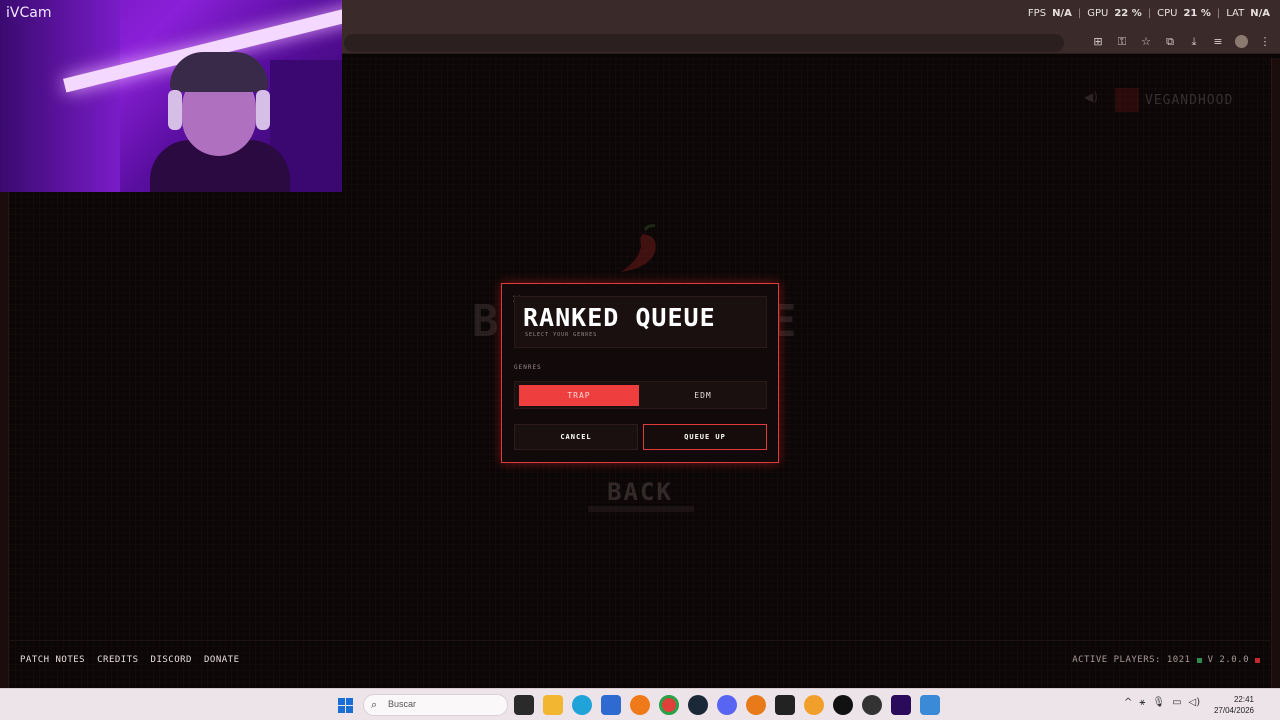 The height and width of the screenshot is (720, 1280). I want to click on premiere-icon, so click(901, 705).